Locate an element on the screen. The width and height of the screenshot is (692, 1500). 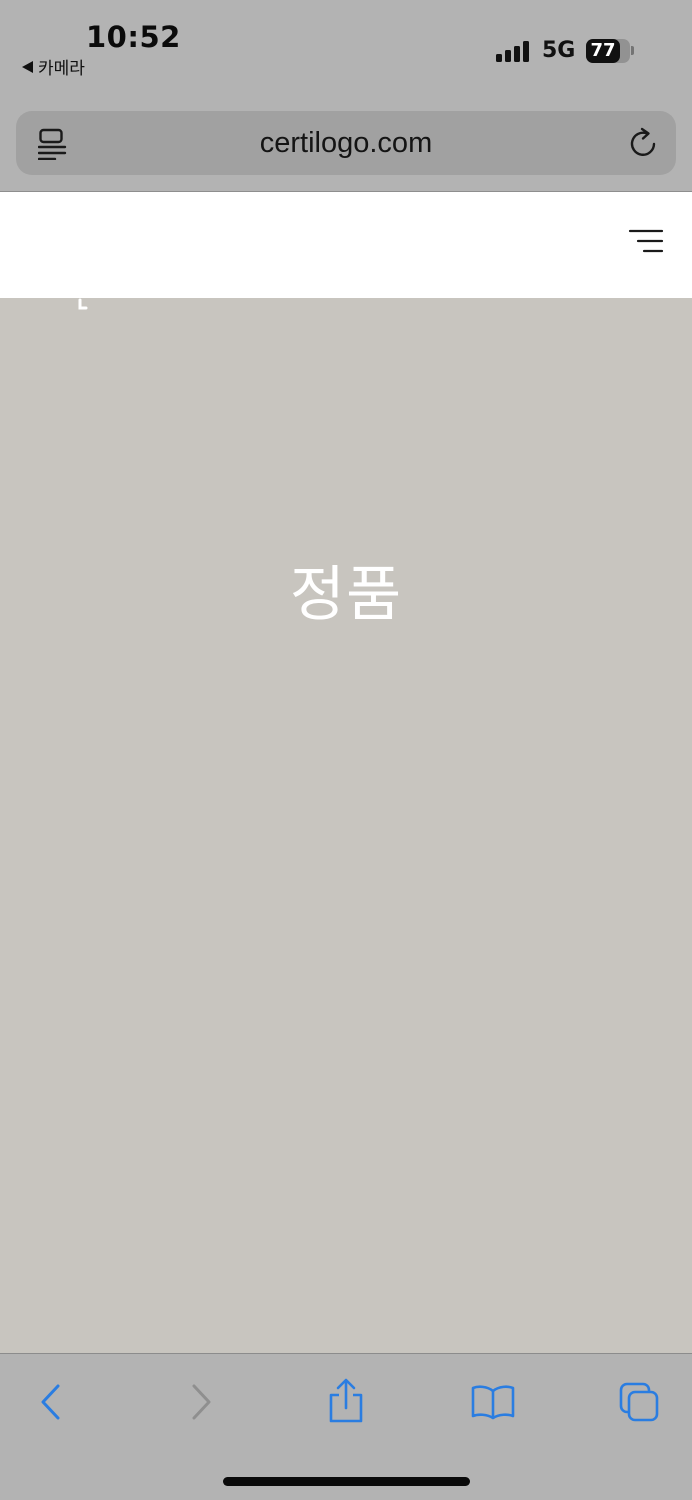
back-chevron-icon is located at coordinates (51, 1402).